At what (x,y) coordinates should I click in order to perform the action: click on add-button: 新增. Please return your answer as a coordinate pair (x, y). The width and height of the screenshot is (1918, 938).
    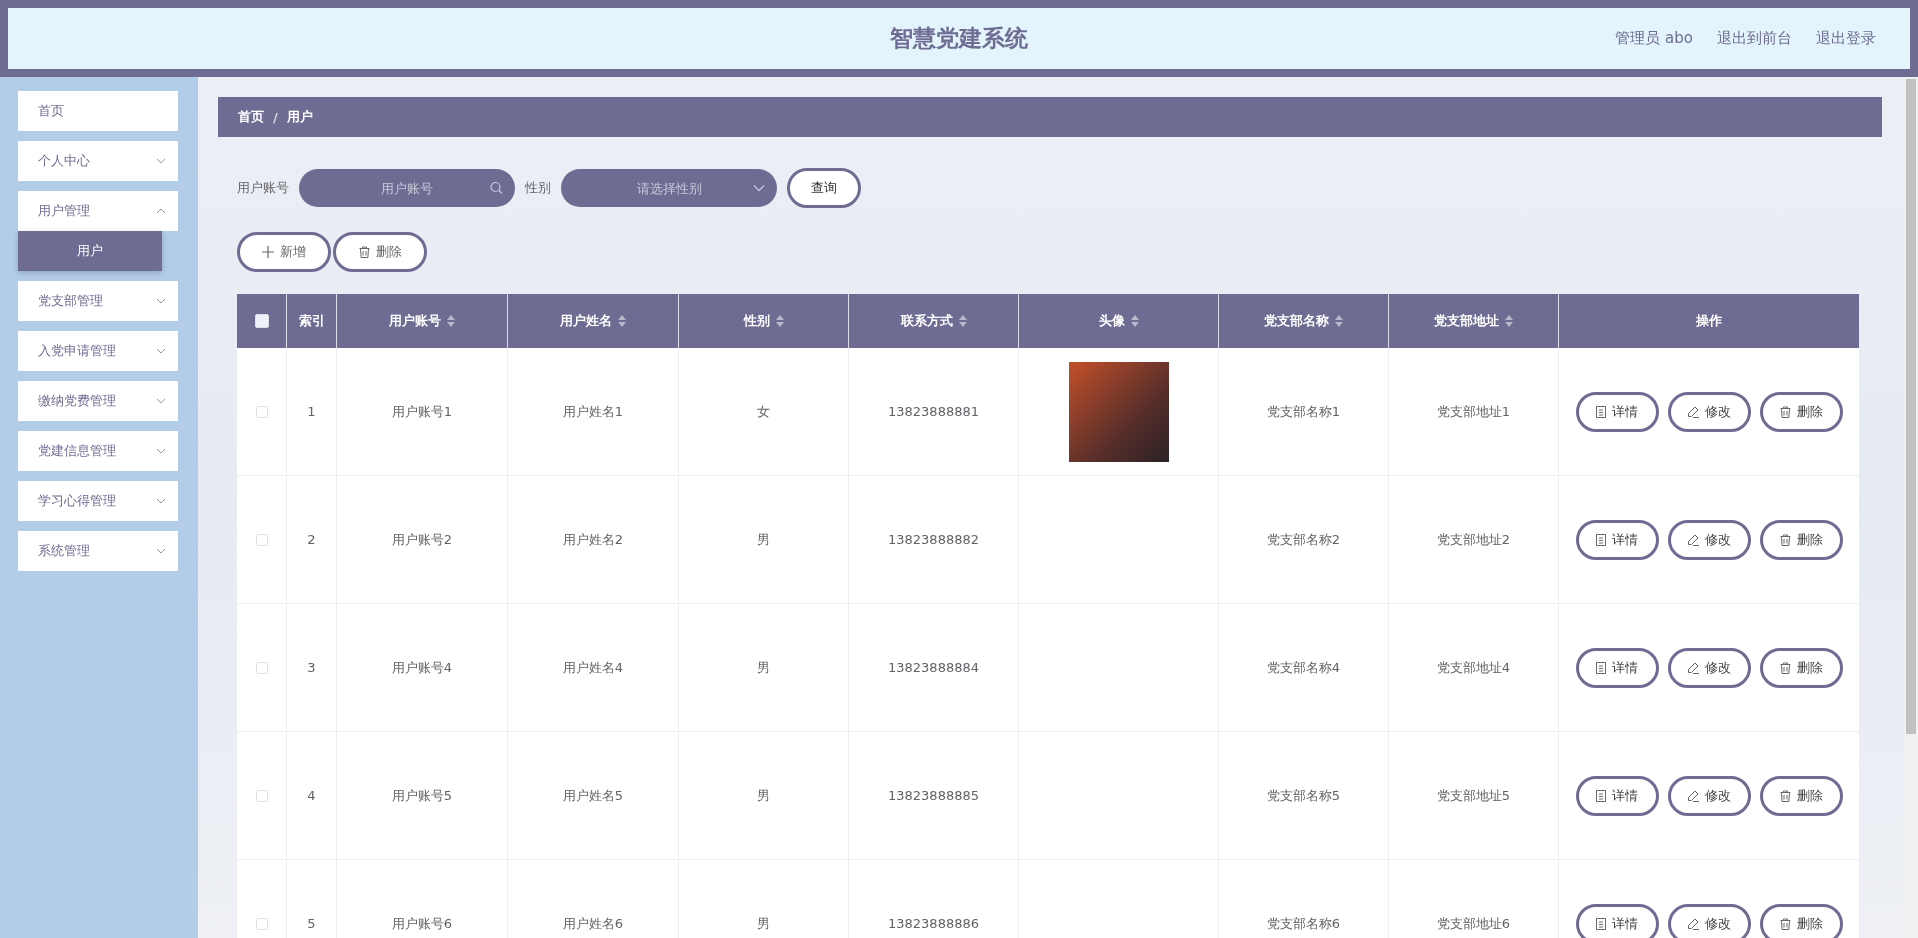
    Looking at the image, I should click on (284, 252).